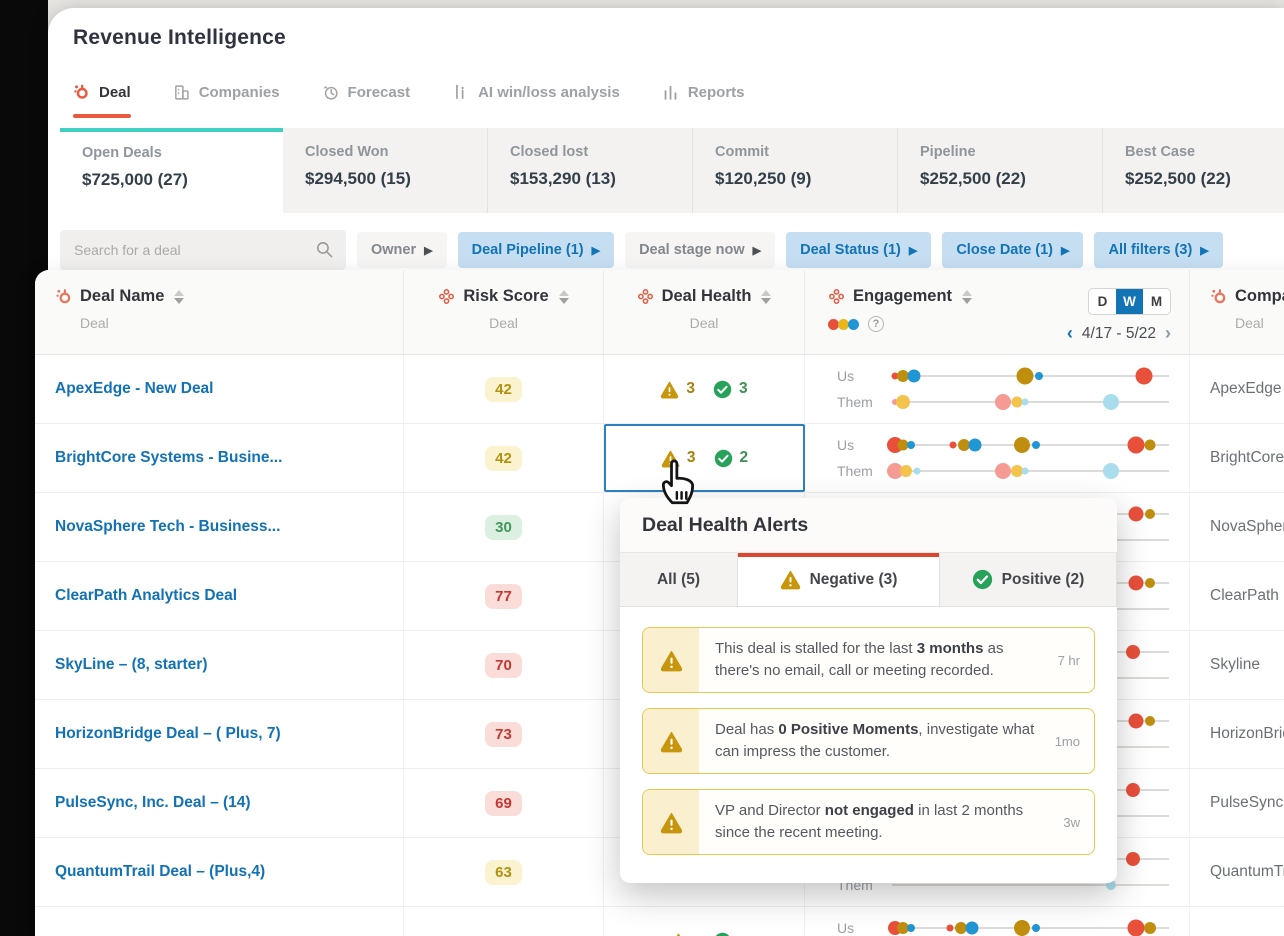 The width and height of the screenshot is (1284, 936). Describe the element at coordinates (670, 92) in the screenshot. I see `reports-icon` at that location.